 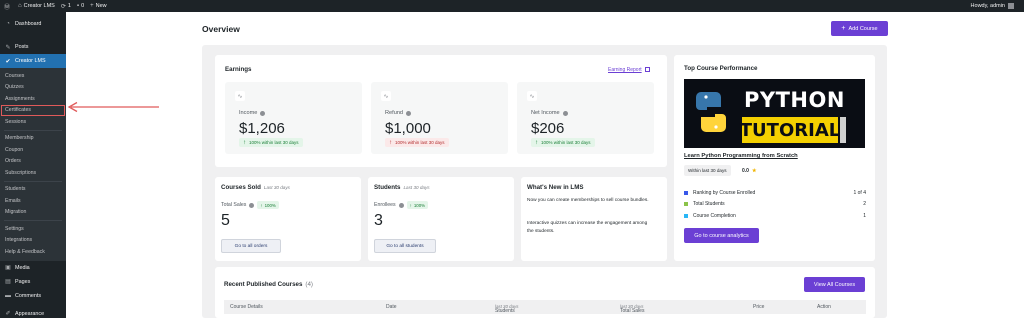 What do you see at coordinates (33, 150) in the screenshot?
I see `submenu-coupon: Coupon` at bounding box center [33, 150].